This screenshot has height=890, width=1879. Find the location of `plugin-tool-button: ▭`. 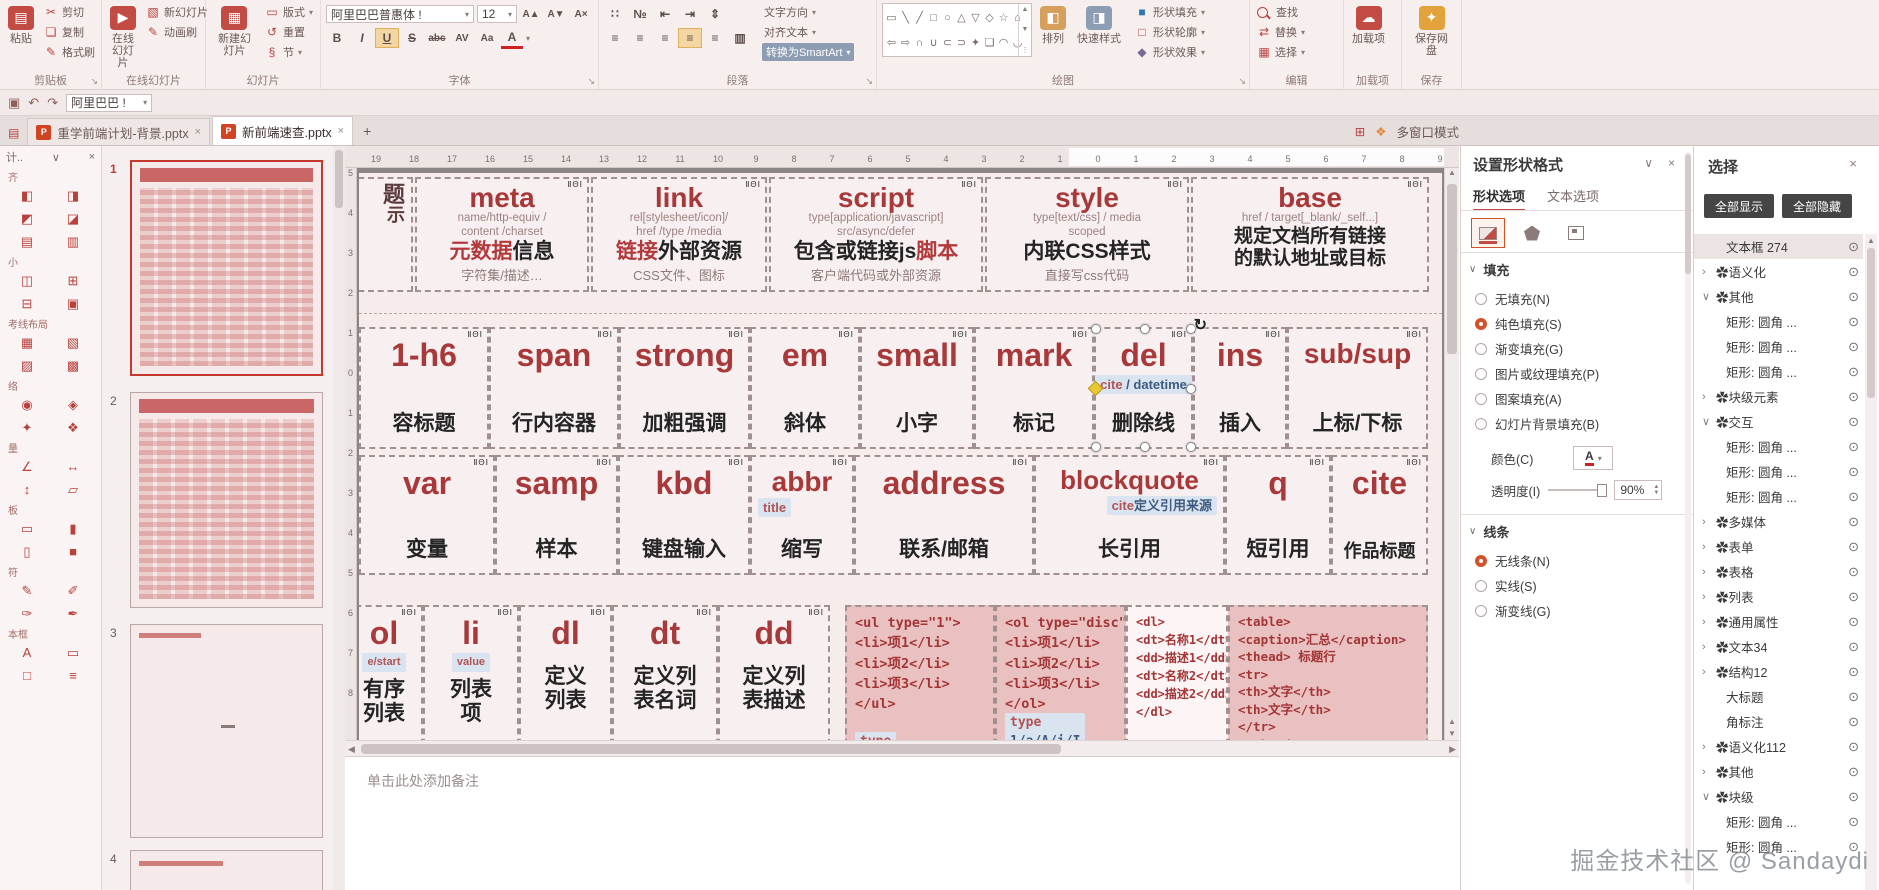

plugin-tool-button: ▭ is located at coordinates (27, 528).